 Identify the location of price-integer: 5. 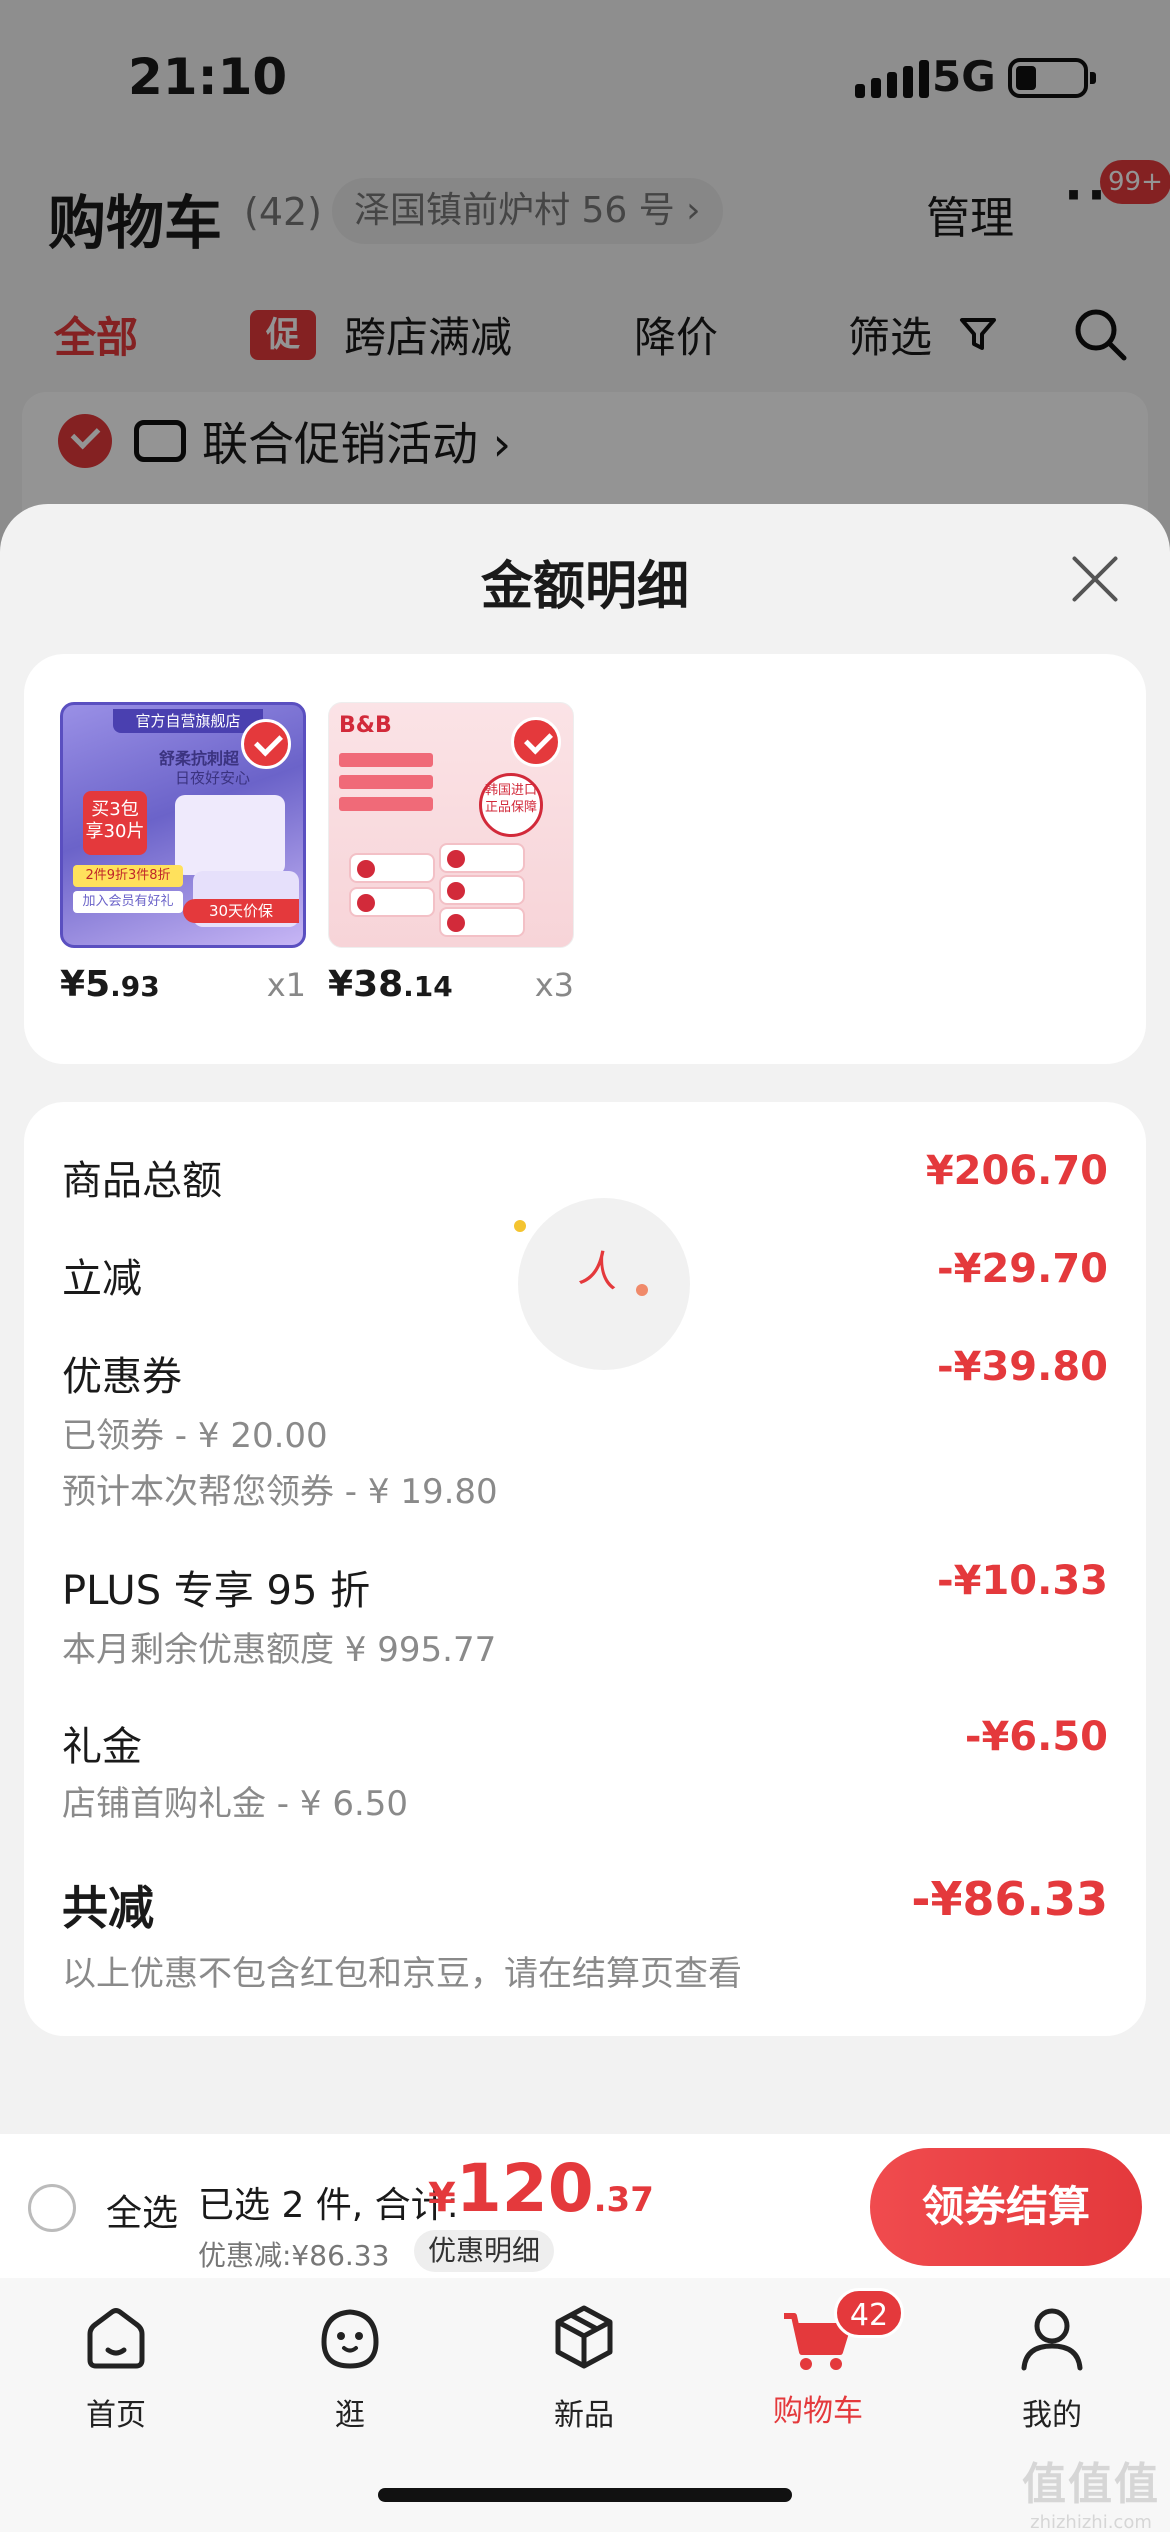
(98, 984).